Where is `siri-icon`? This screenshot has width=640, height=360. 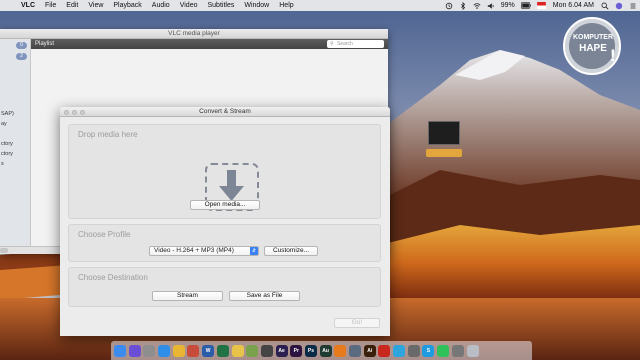 siri-icon is located at coordinates (134, 350).